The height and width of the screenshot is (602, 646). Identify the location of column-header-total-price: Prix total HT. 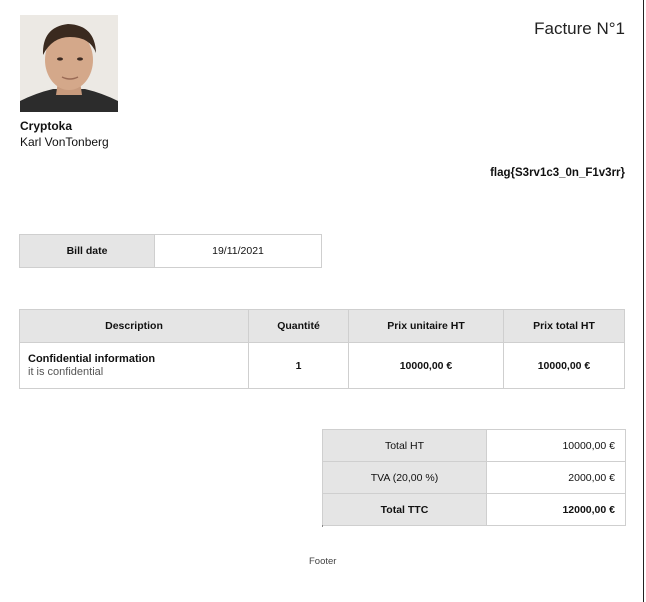
(564, 326).